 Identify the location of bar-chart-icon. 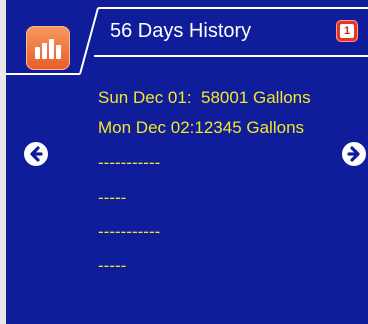
(48, 48).